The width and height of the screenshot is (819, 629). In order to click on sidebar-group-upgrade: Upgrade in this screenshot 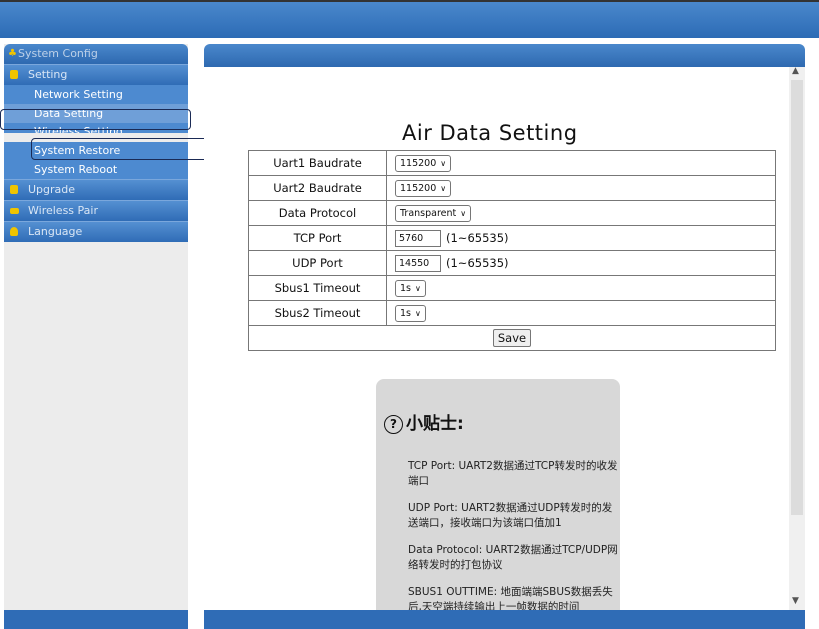, I will do `click(96, 189)`.